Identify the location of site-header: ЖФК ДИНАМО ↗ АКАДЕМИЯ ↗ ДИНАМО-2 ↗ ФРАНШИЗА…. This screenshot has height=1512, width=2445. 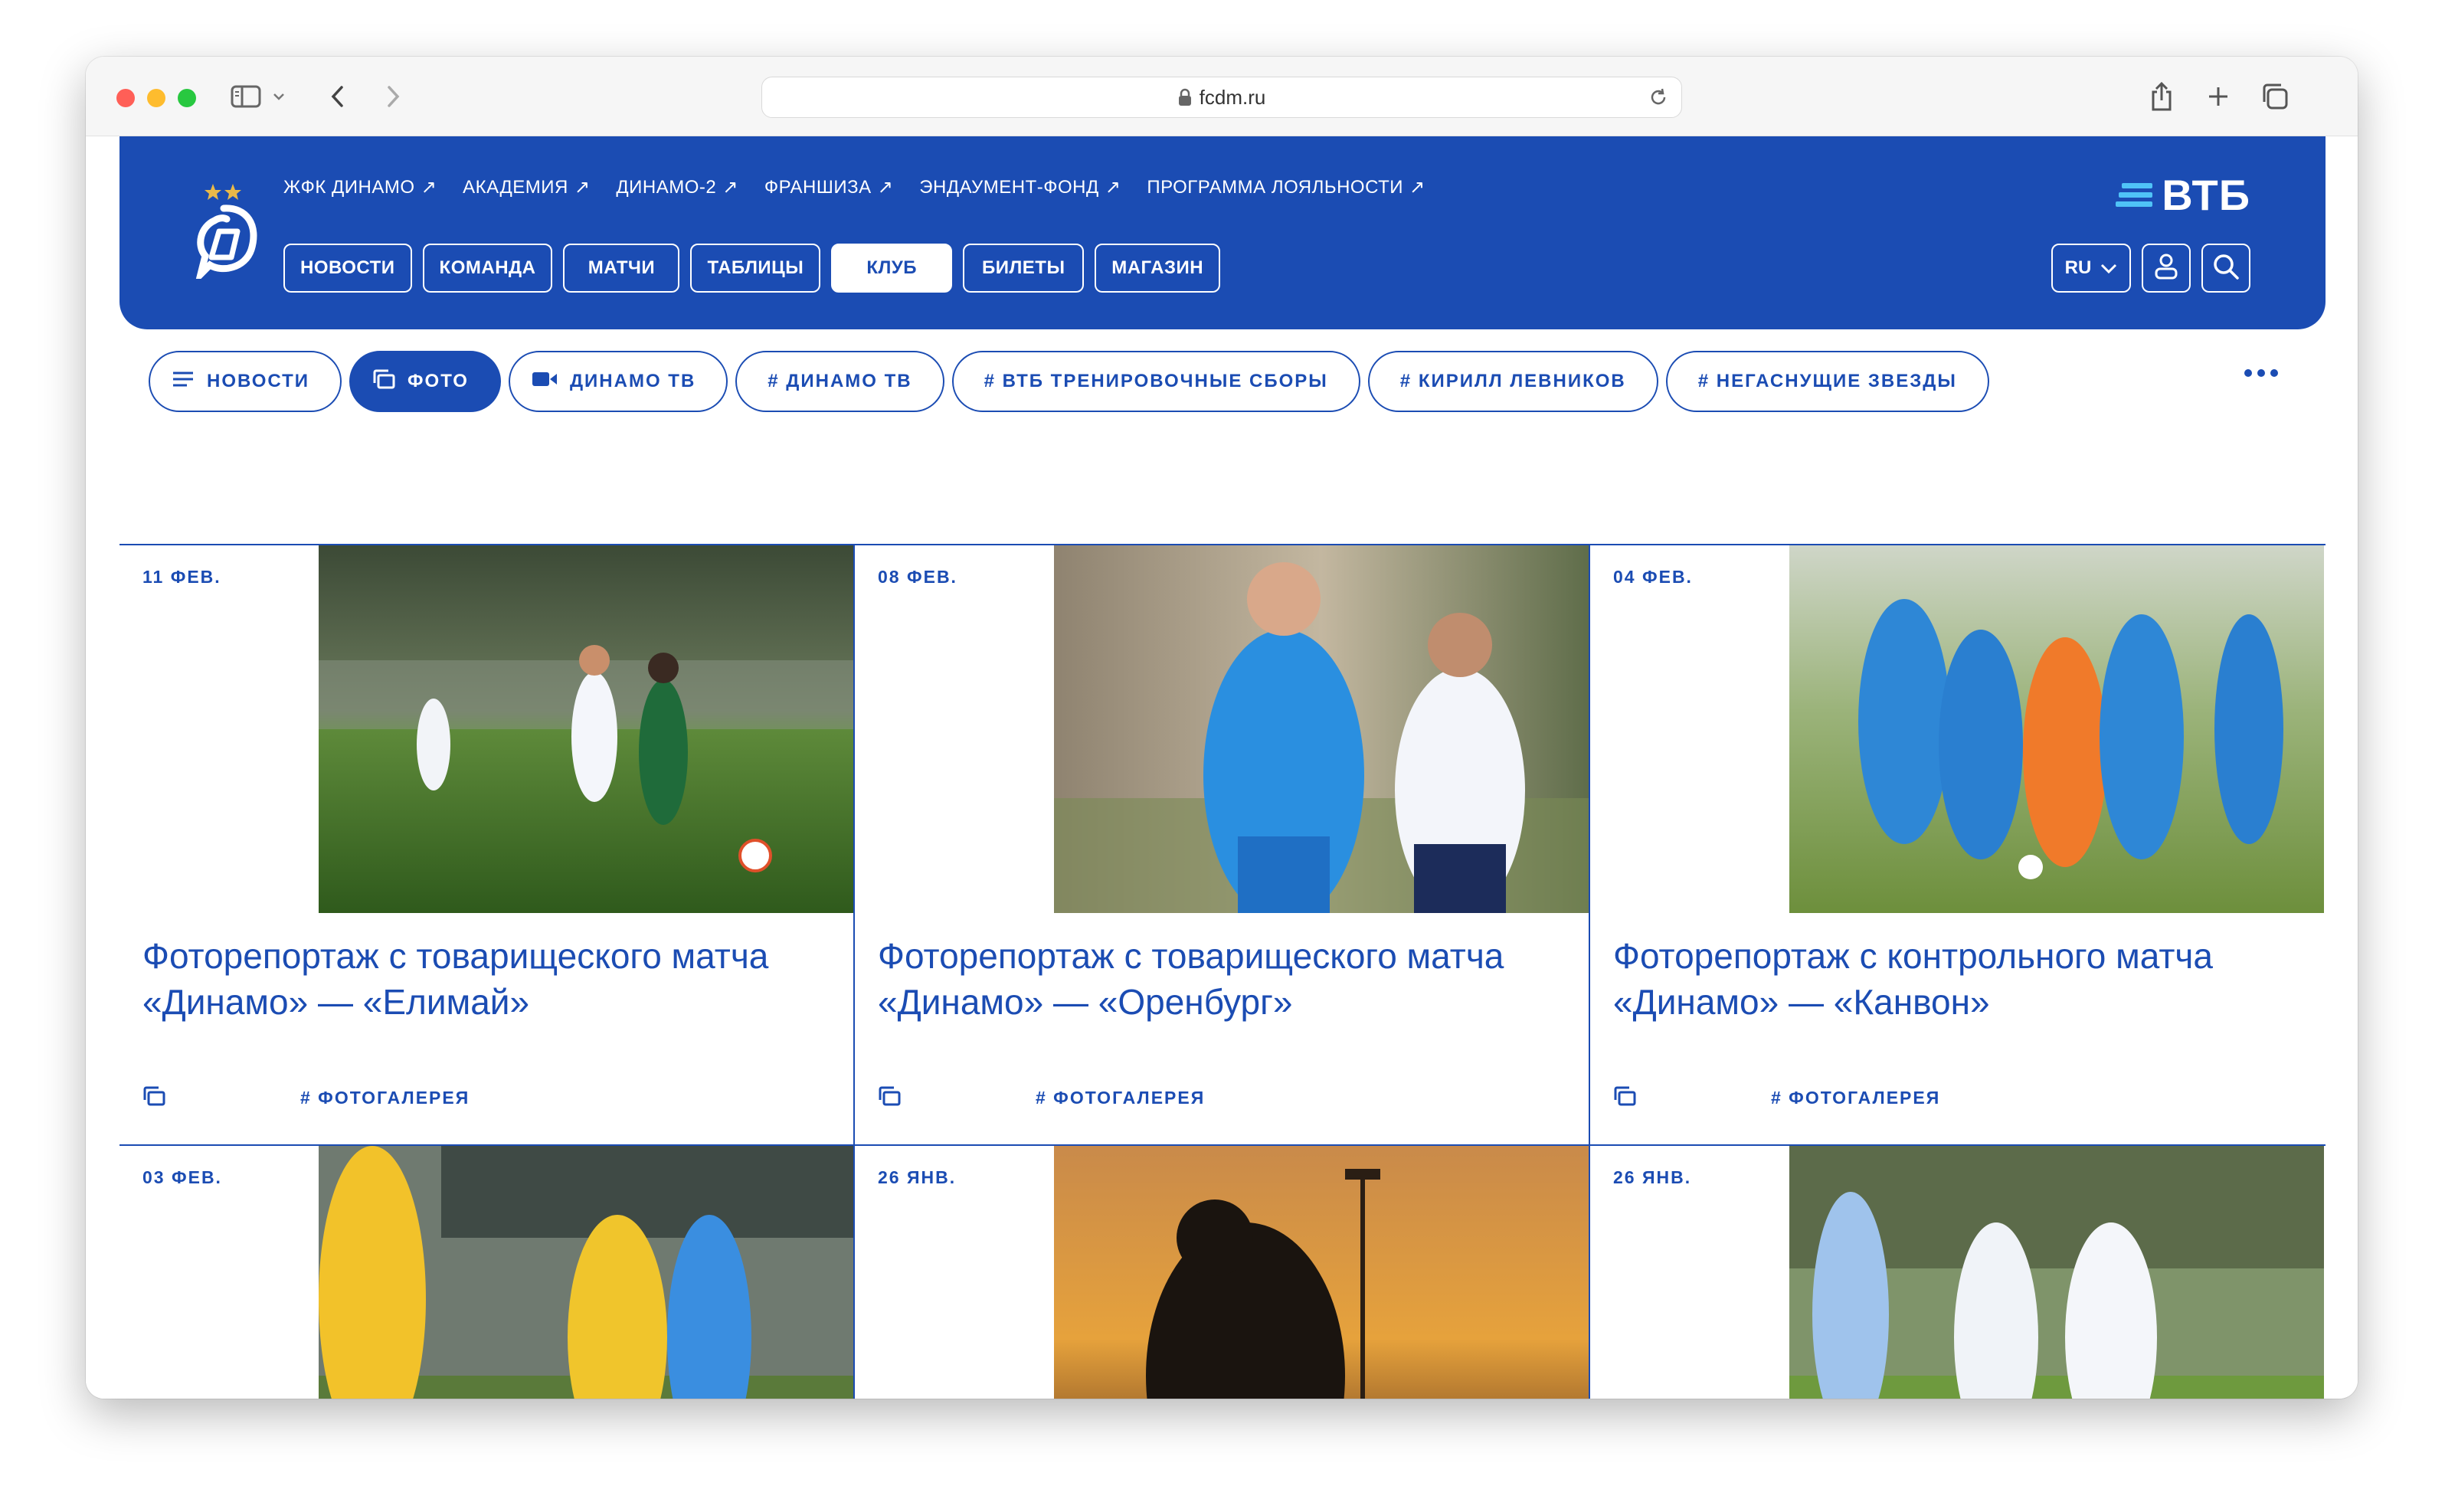
(1222, 232).